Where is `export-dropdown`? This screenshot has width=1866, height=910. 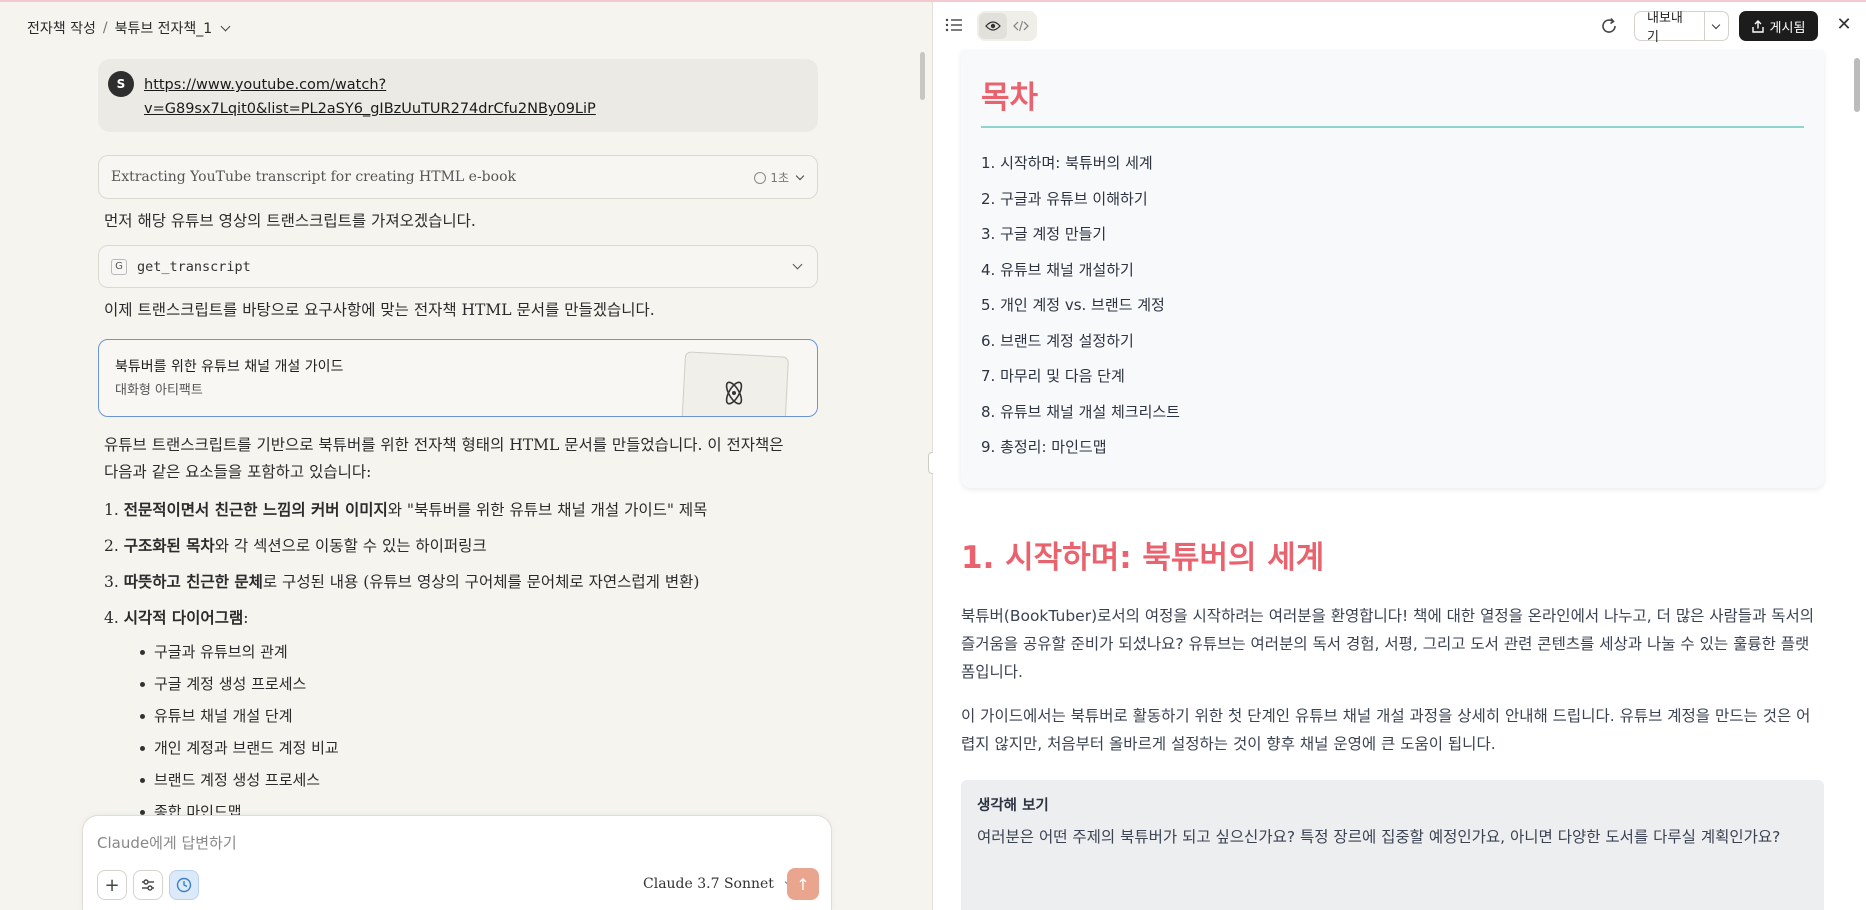 export-dropdown is located at coordinates (1716, 24).